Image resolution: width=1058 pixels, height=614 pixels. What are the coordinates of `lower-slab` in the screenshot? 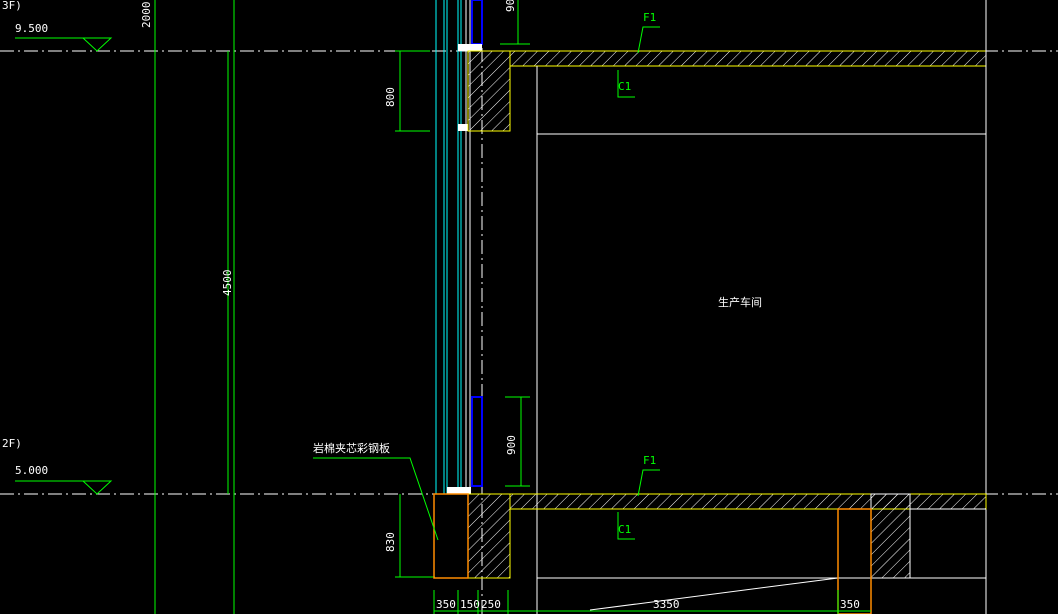 It's located at (727, 552).